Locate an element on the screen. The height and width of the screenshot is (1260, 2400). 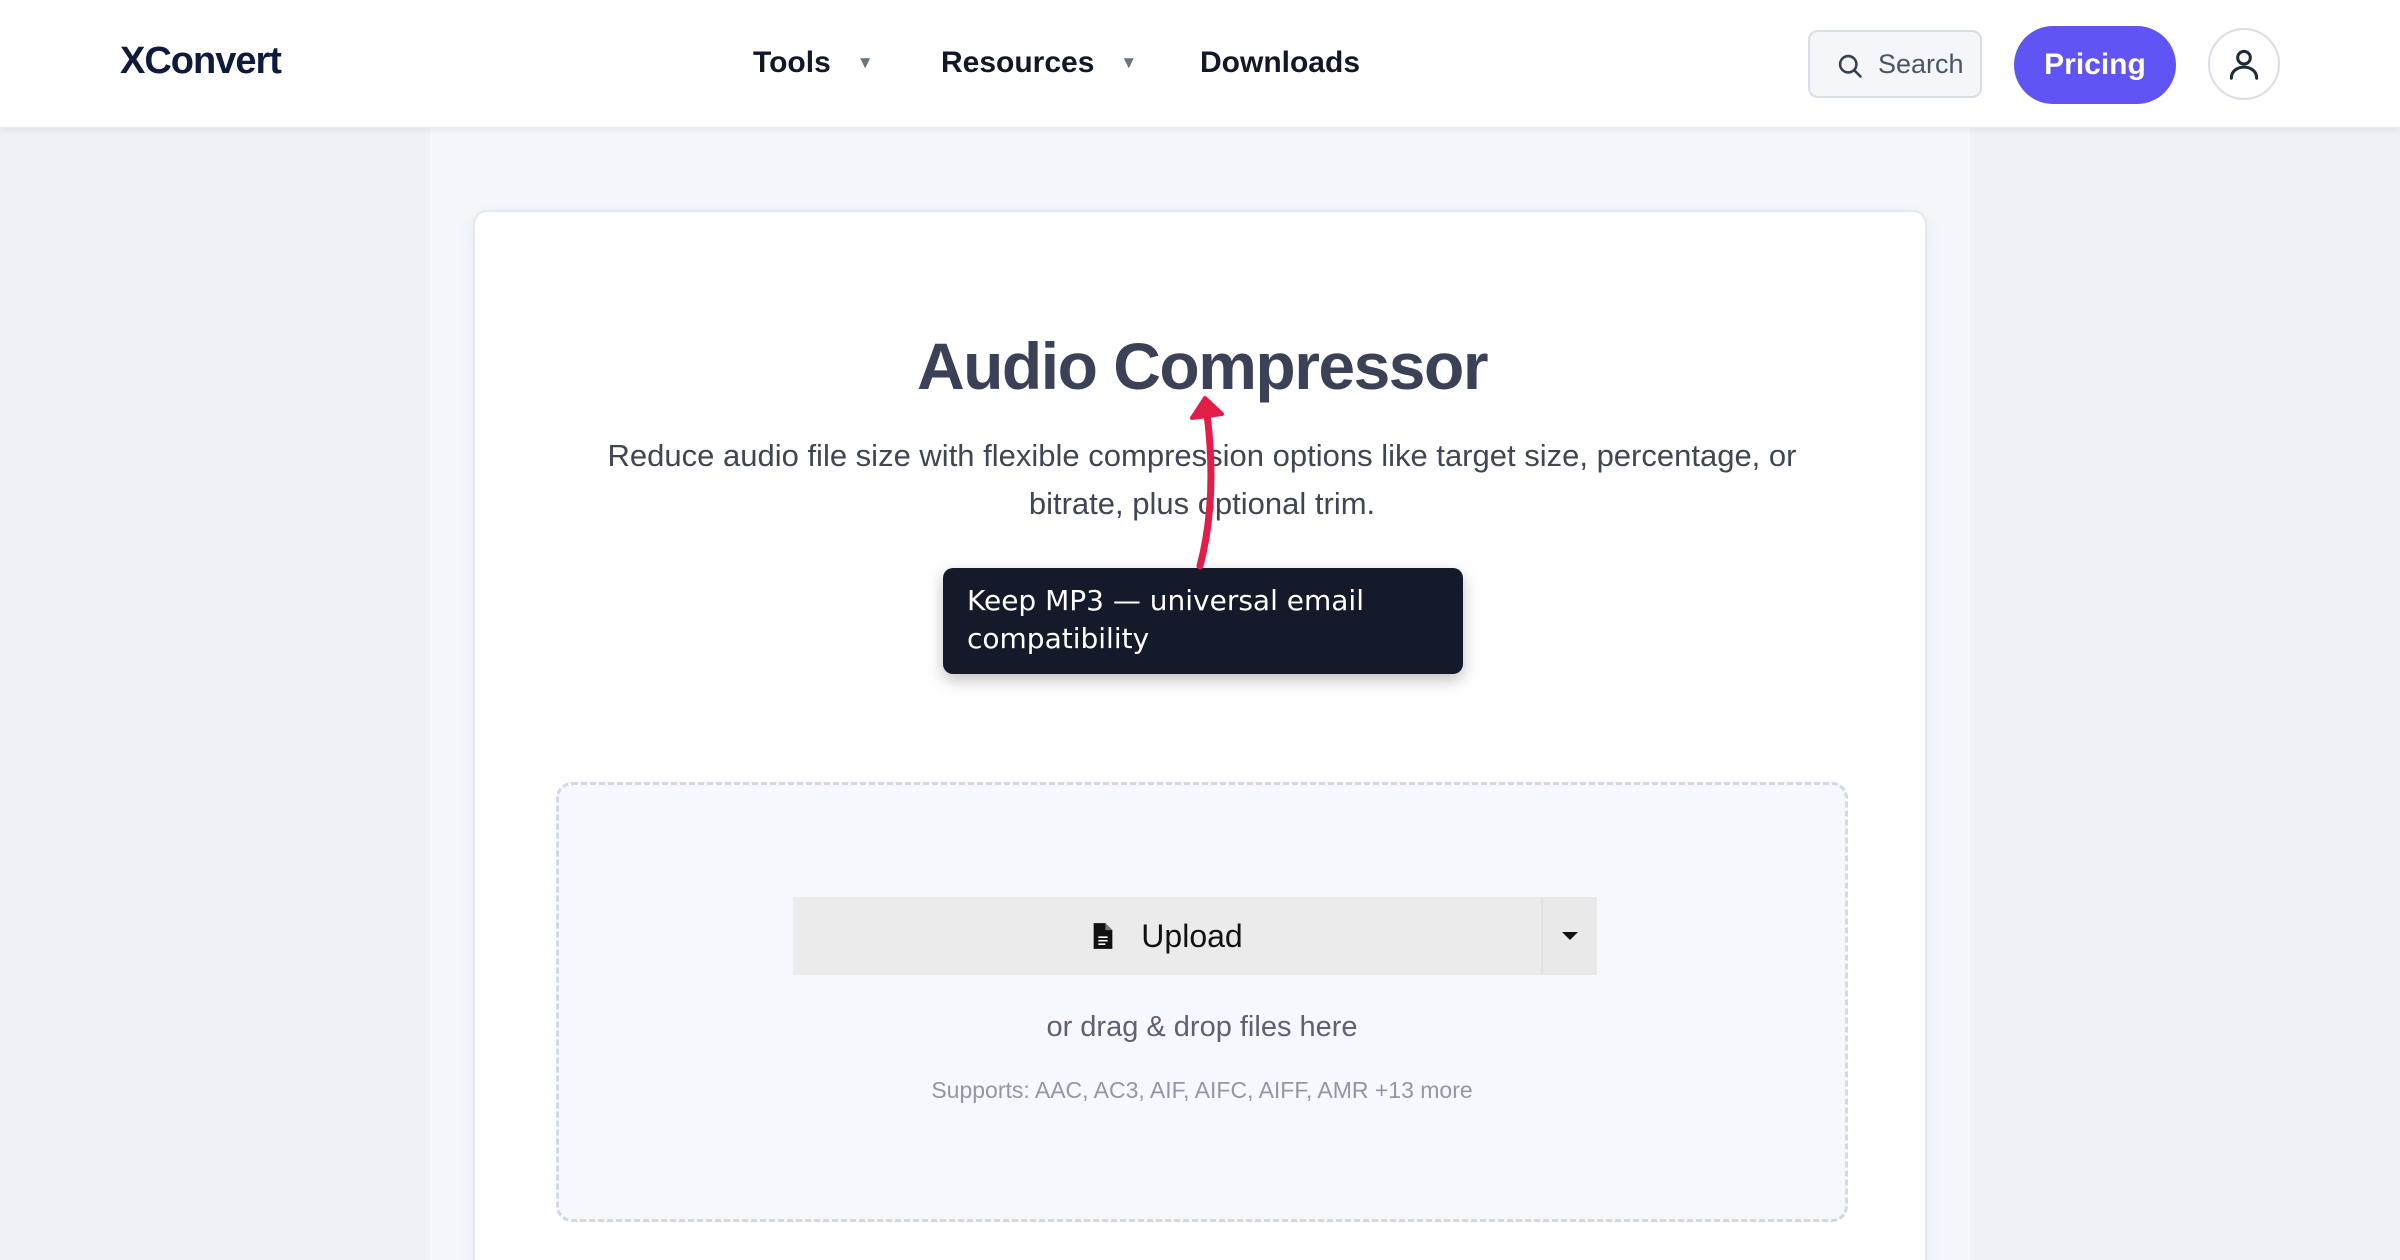
upload-button-group: Upload is located at coordinates (1195, 936).